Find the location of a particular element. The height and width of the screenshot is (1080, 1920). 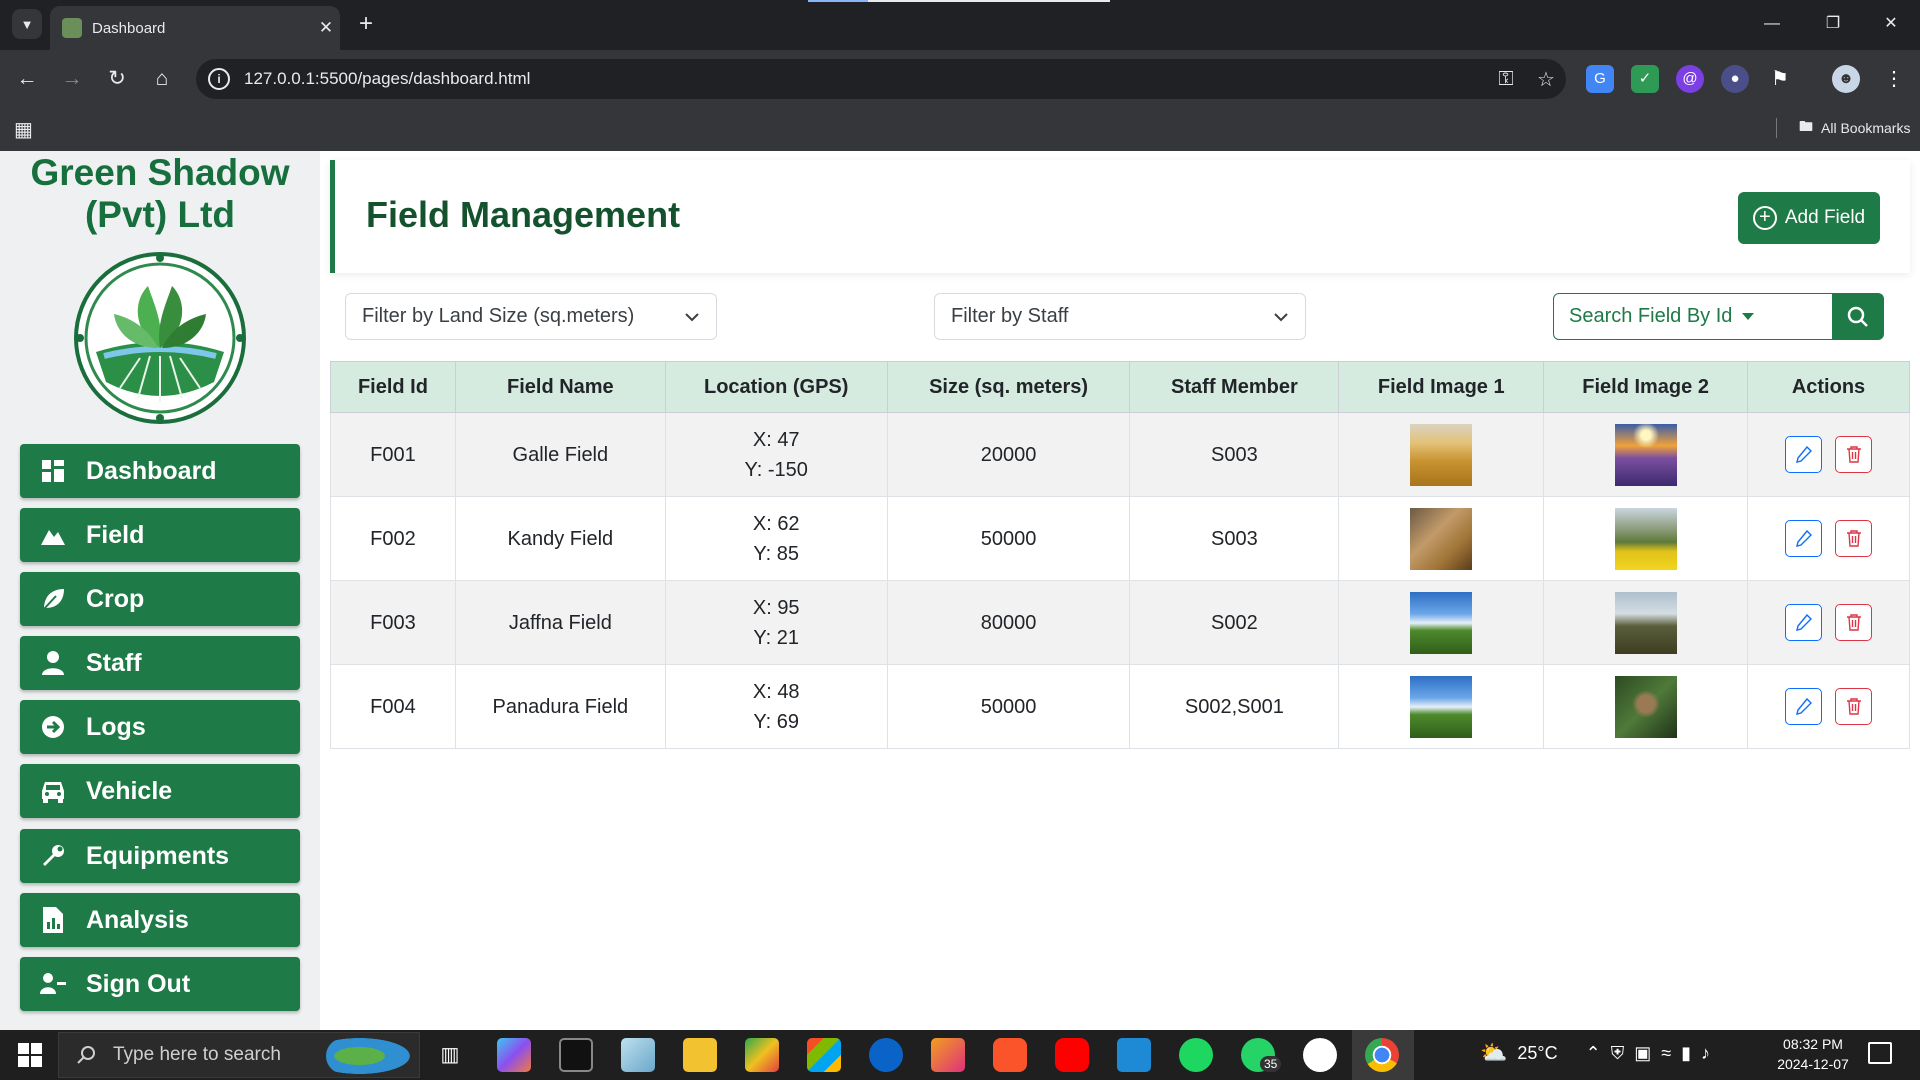

browser-tab: Dashboard ✕ is located at coordinates (195, 28).